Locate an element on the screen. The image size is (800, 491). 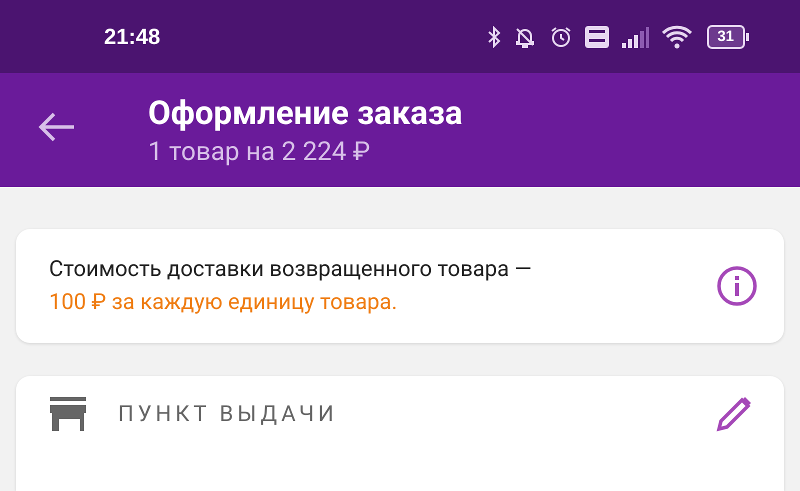
store-icon is located at coordinates (68, 414).